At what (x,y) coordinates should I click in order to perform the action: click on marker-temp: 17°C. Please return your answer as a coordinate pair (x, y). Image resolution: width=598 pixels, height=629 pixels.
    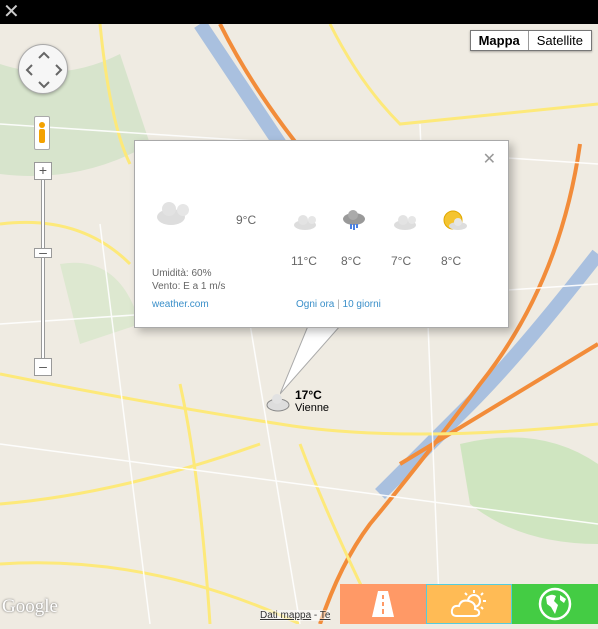
    Looking at the image, I should click on (308, 395).